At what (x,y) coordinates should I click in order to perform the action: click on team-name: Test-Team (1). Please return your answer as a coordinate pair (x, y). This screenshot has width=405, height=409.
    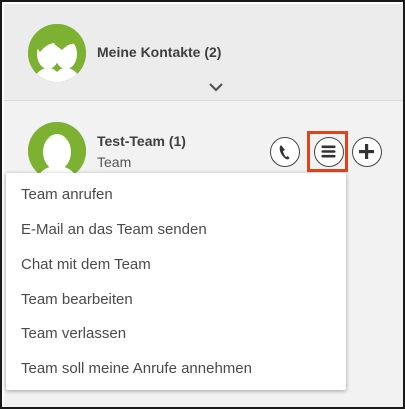
    Looking at the image, I should click on (141, 141).